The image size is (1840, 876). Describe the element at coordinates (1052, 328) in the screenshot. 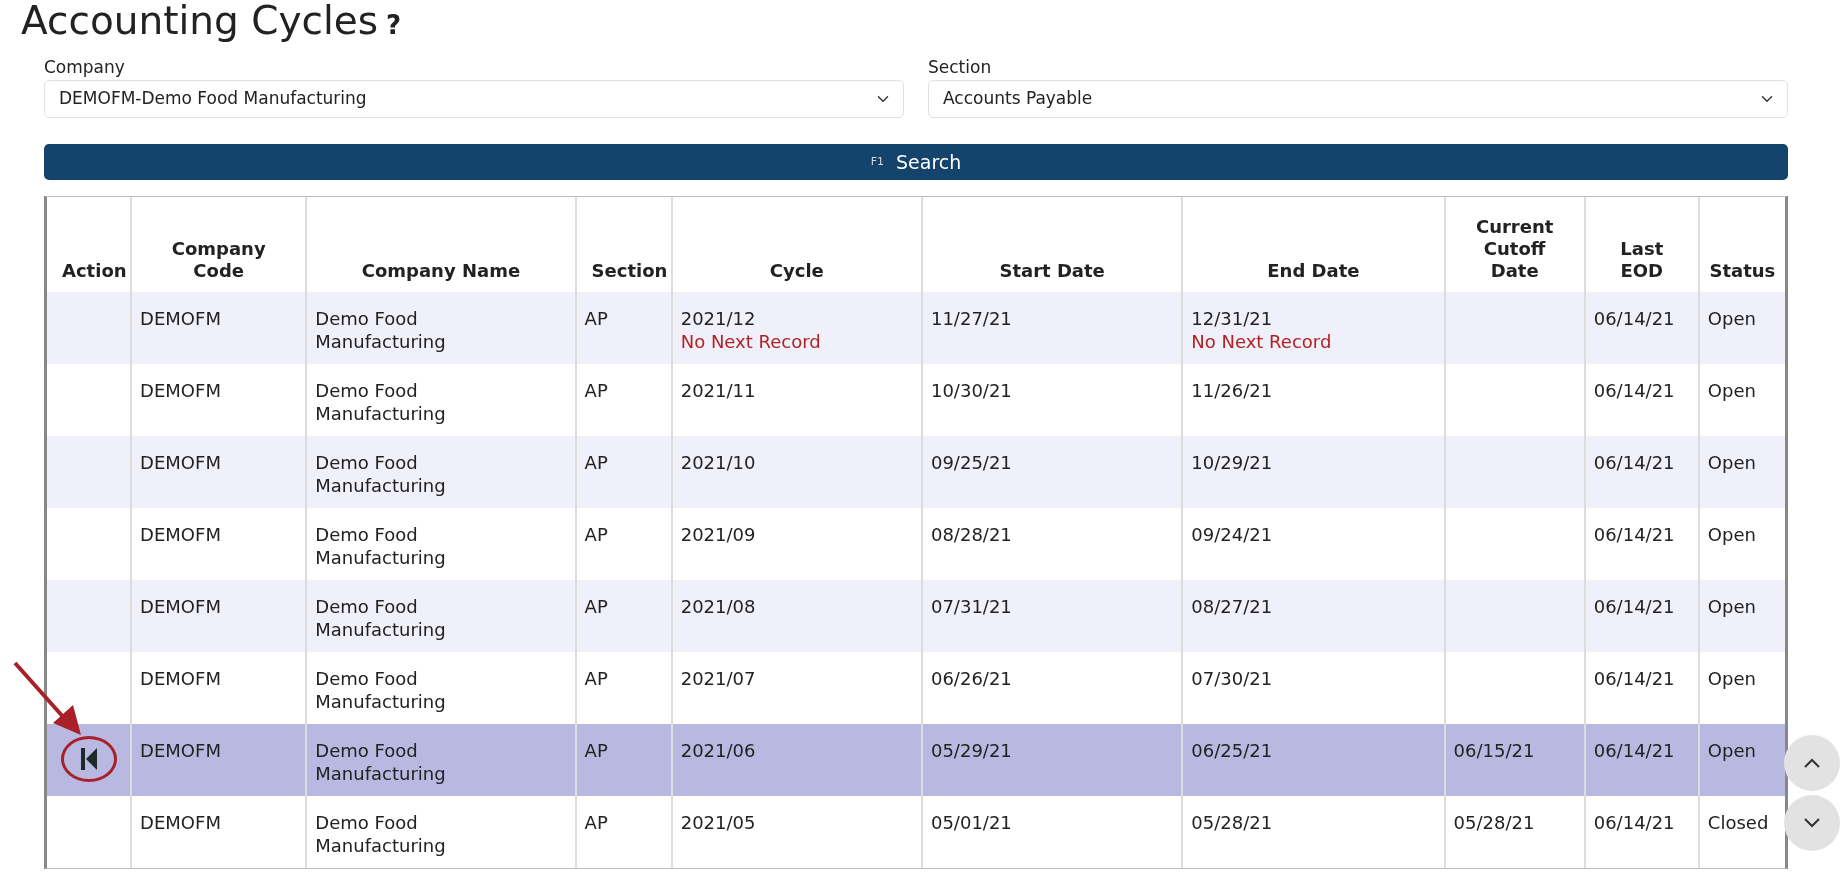

I see `table-cell: 11/27/21` at that location.